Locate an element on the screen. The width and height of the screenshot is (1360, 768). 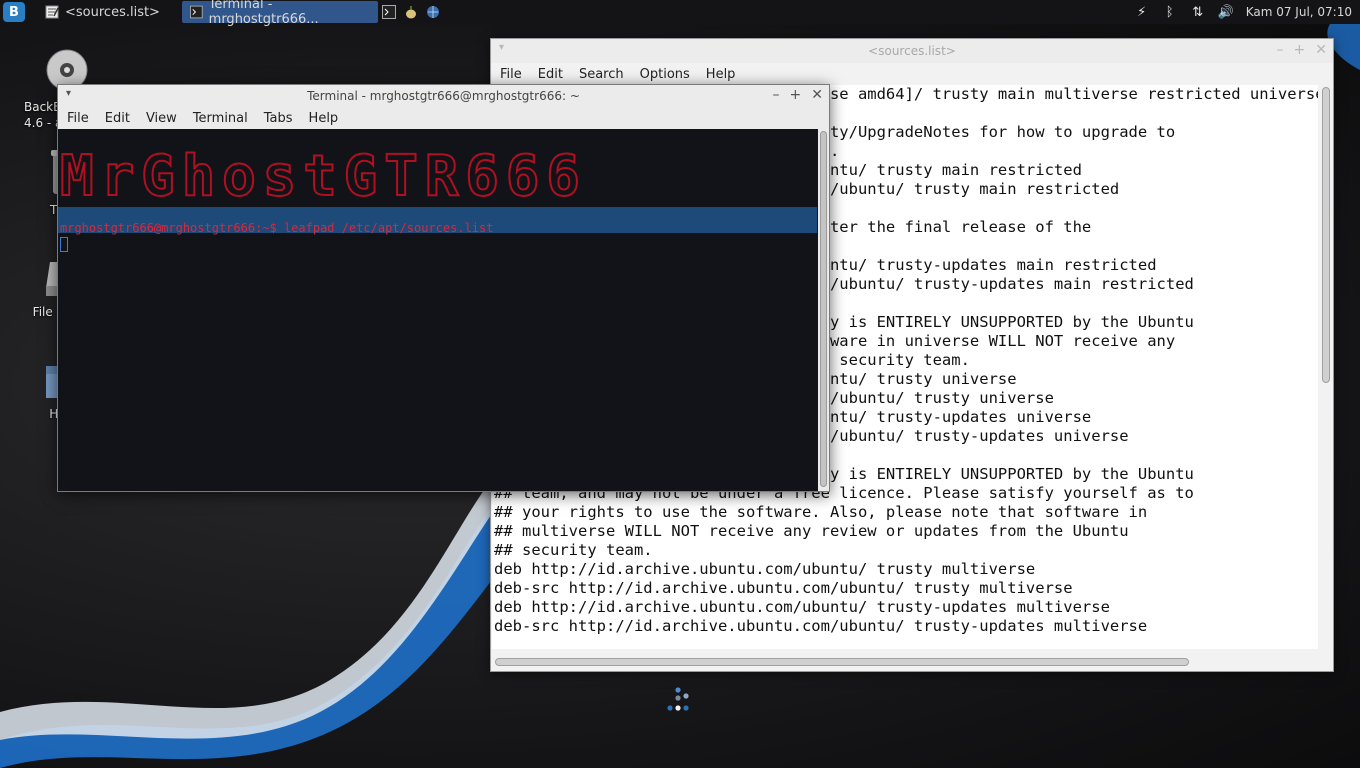
clock: Kam 07 Jul, 07:10 is located at coordinates (1299, 12).